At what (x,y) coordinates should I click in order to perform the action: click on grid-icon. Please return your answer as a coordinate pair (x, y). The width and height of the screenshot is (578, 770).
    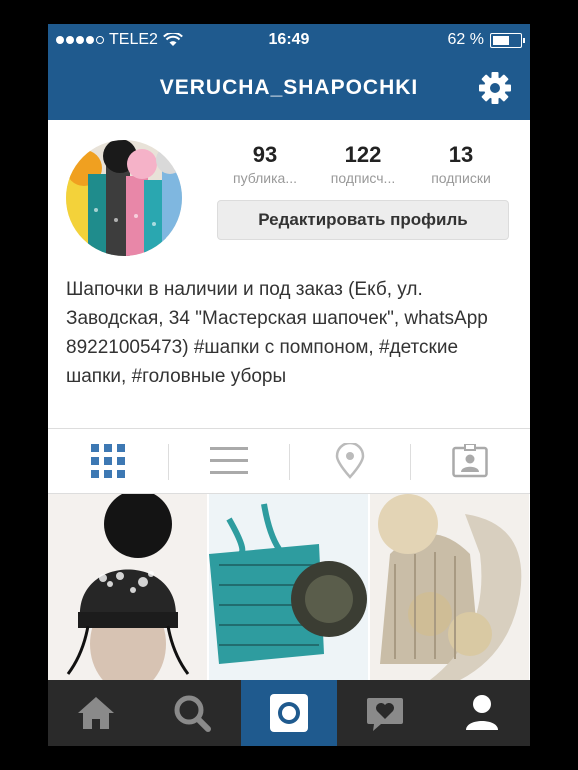
    Looking at the image, I should click on (108, 461).